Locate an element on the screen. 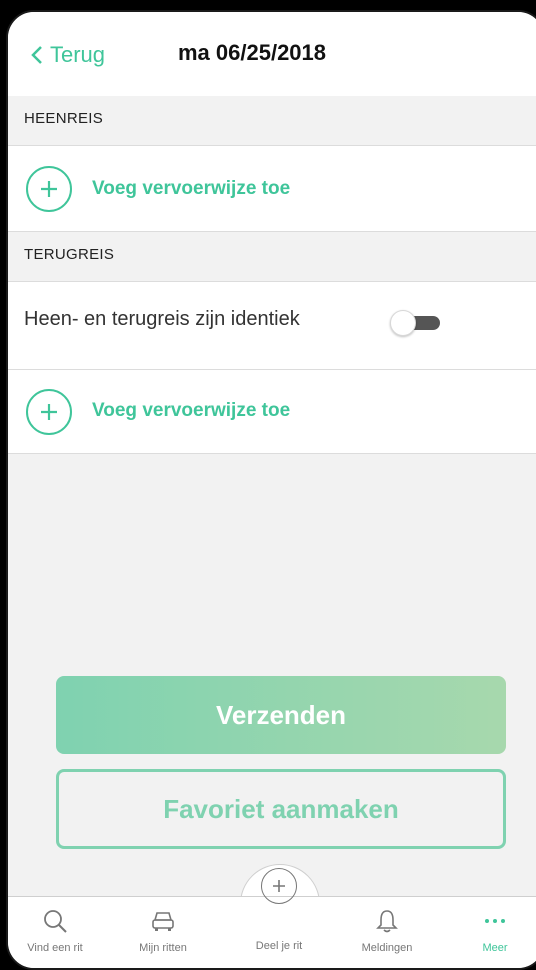 Image resolution: width=536 pixels, height=970 pixels. identical-trip-toggle is located at coordinates (416, 323).